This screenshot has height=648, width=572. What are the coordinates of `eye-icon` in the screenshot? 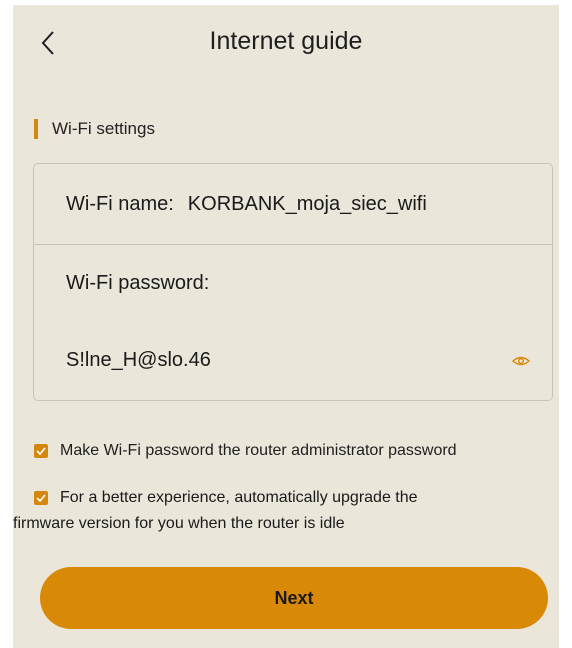 It's located at (521, 361).